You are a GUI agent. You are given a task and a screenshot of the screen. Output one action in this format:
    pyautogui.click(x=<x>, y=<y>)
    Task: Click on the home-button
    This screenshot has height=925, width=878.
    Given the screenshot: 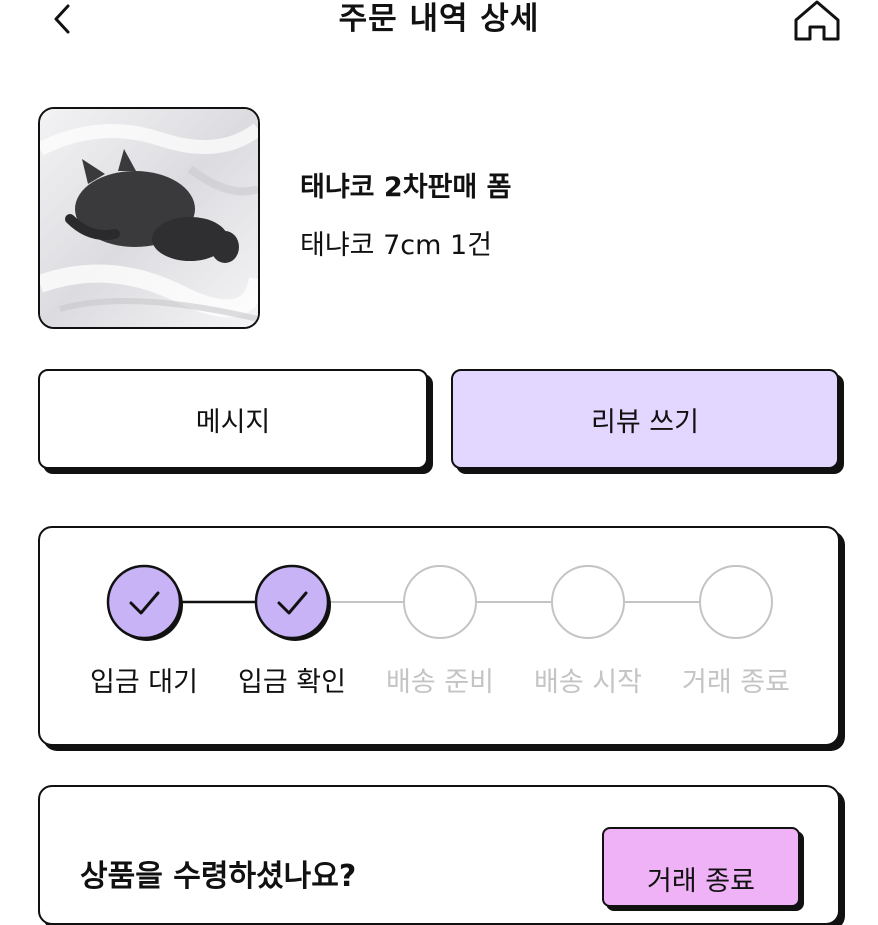 What is the action you would take?
    pyautogui.click(x=817, y=21)
    